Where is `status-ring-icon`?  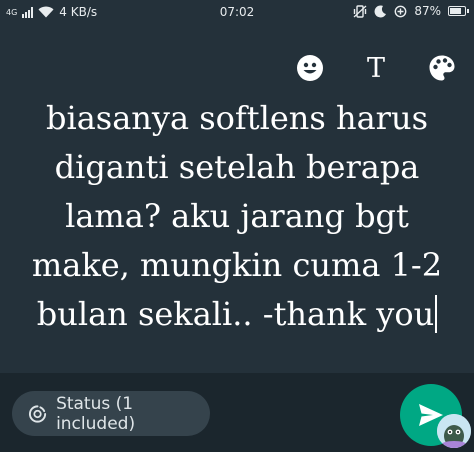
status-ring-icon is located at coordinates (37, 413).